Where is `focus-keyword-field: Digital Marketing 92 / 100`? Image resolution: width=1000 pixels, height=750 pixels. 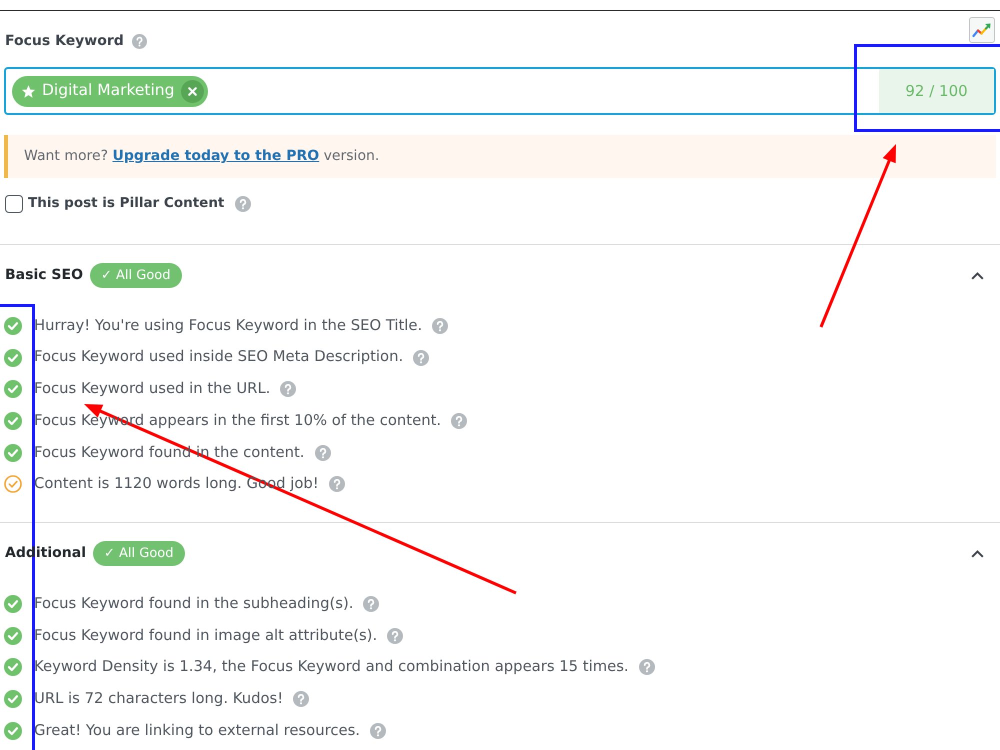
focus-keyword-field: Digital Marketing 92 / 100 is located at coordinates (500, 91).